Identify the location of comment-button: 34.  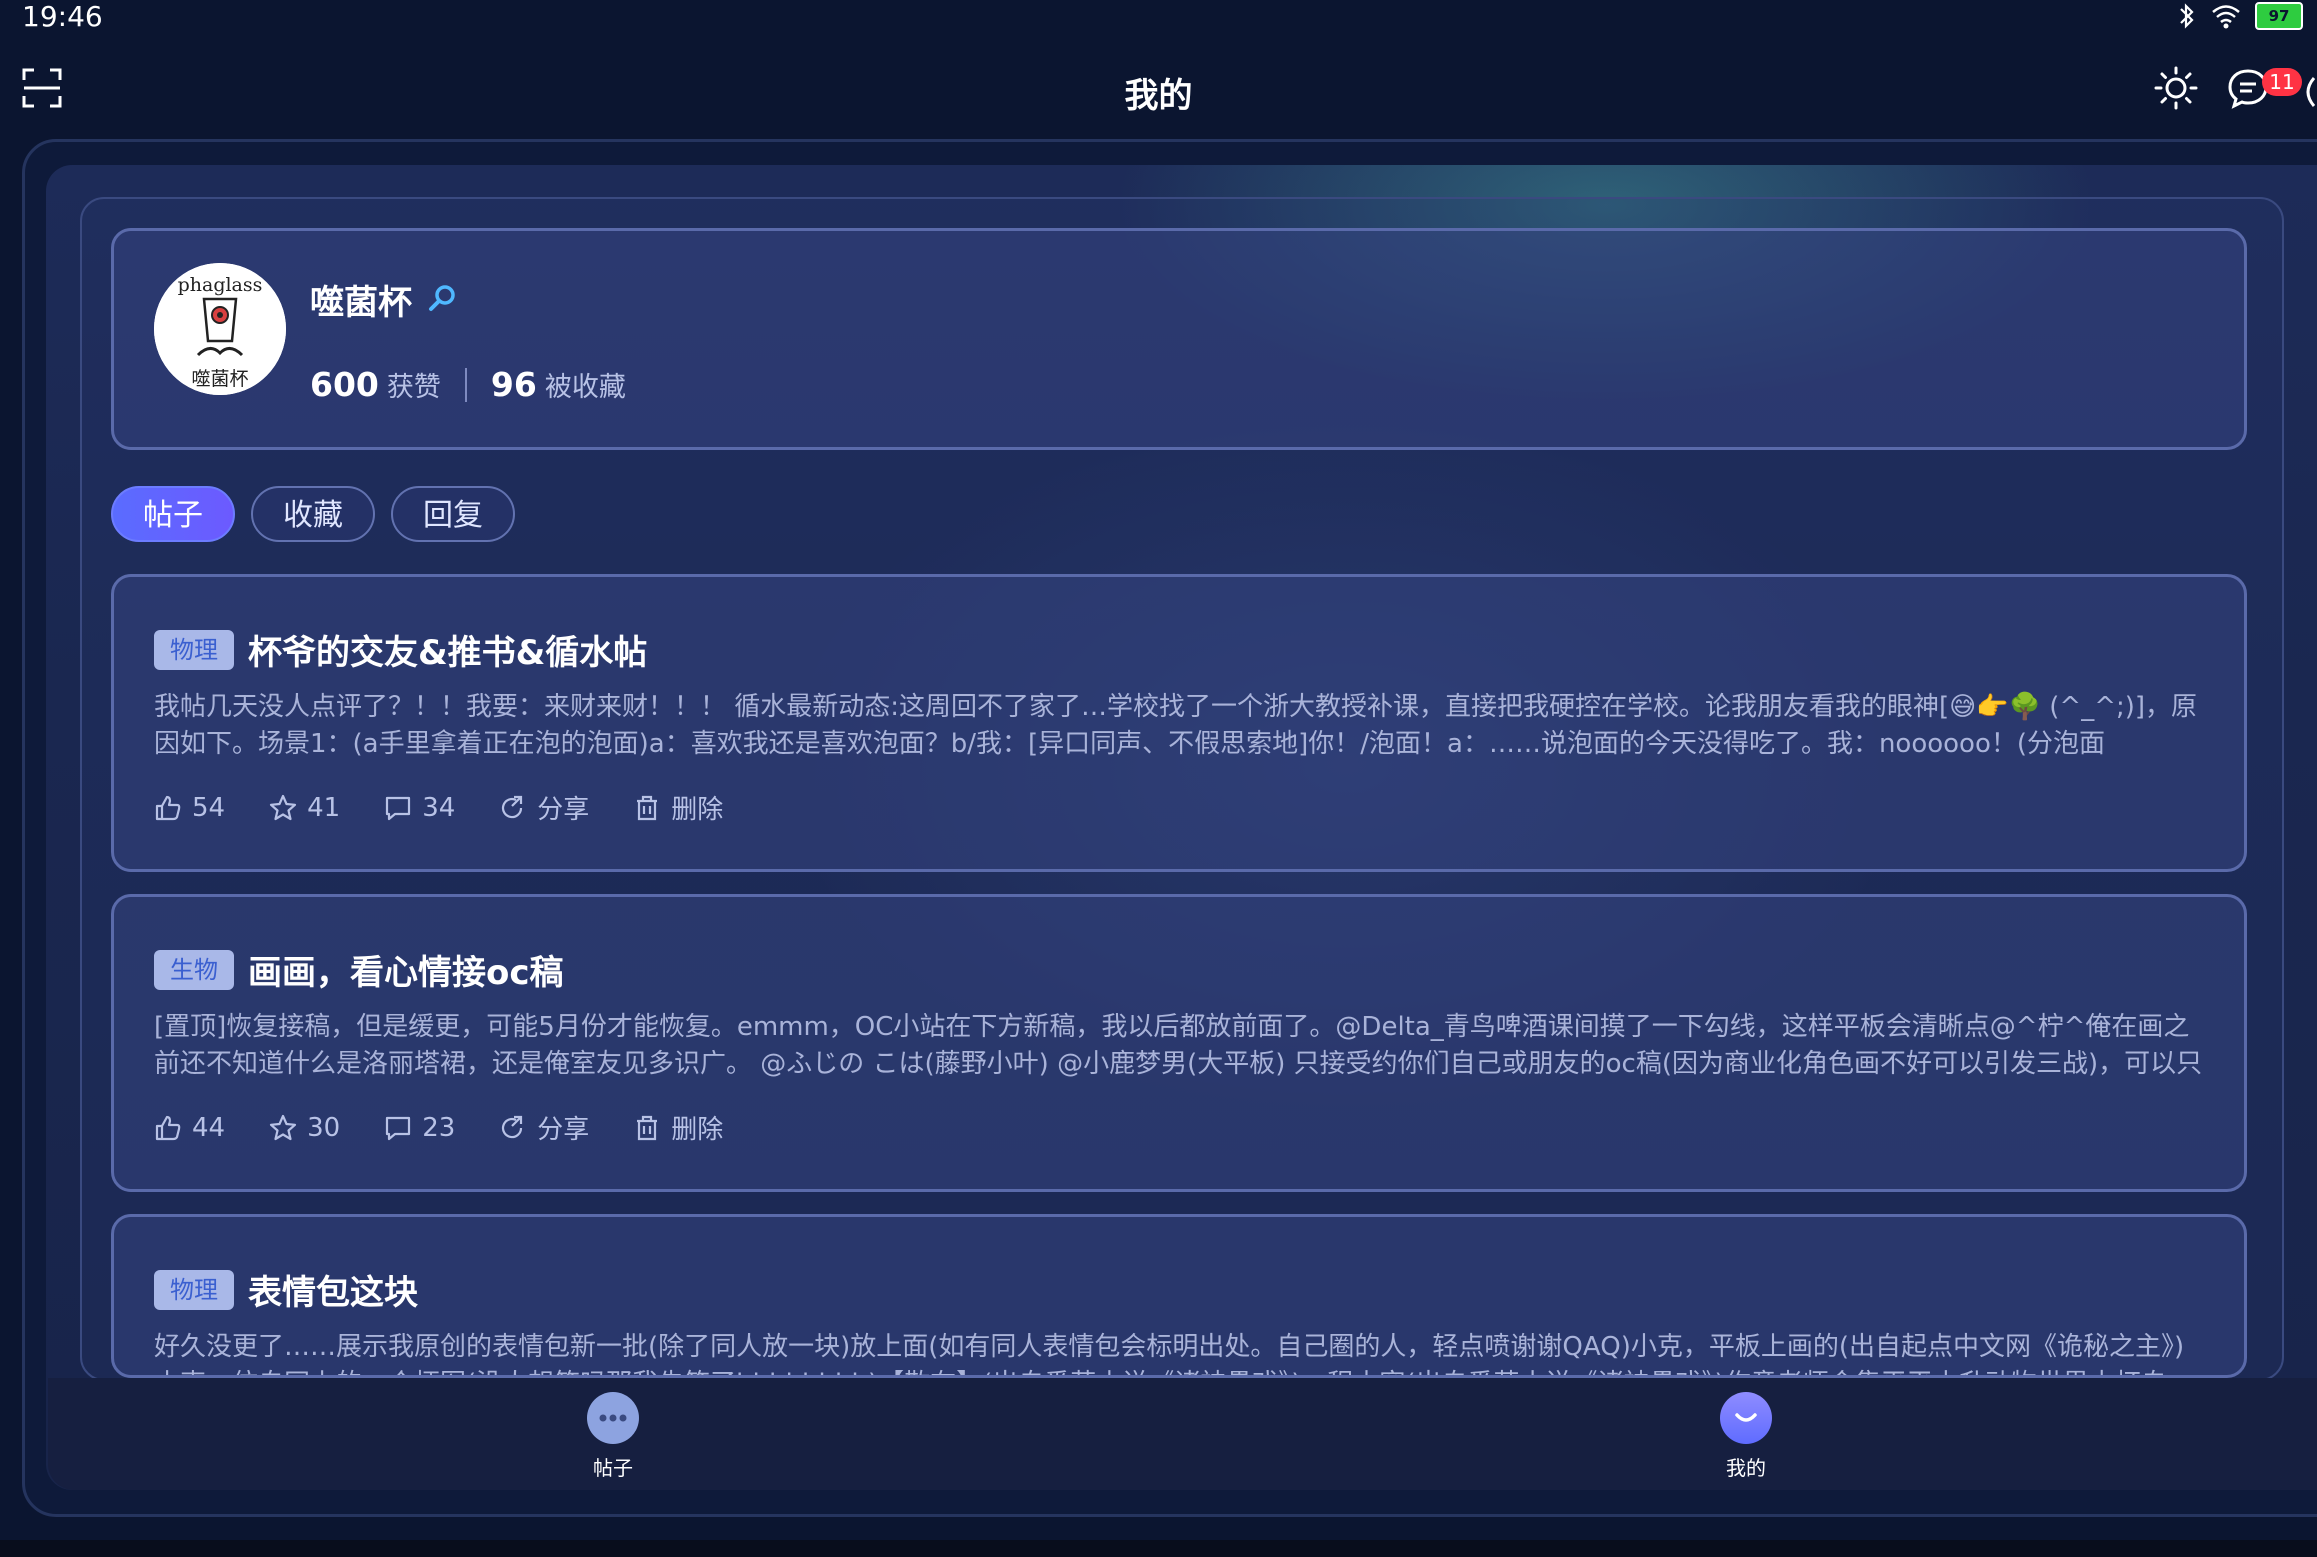
(419, 808).